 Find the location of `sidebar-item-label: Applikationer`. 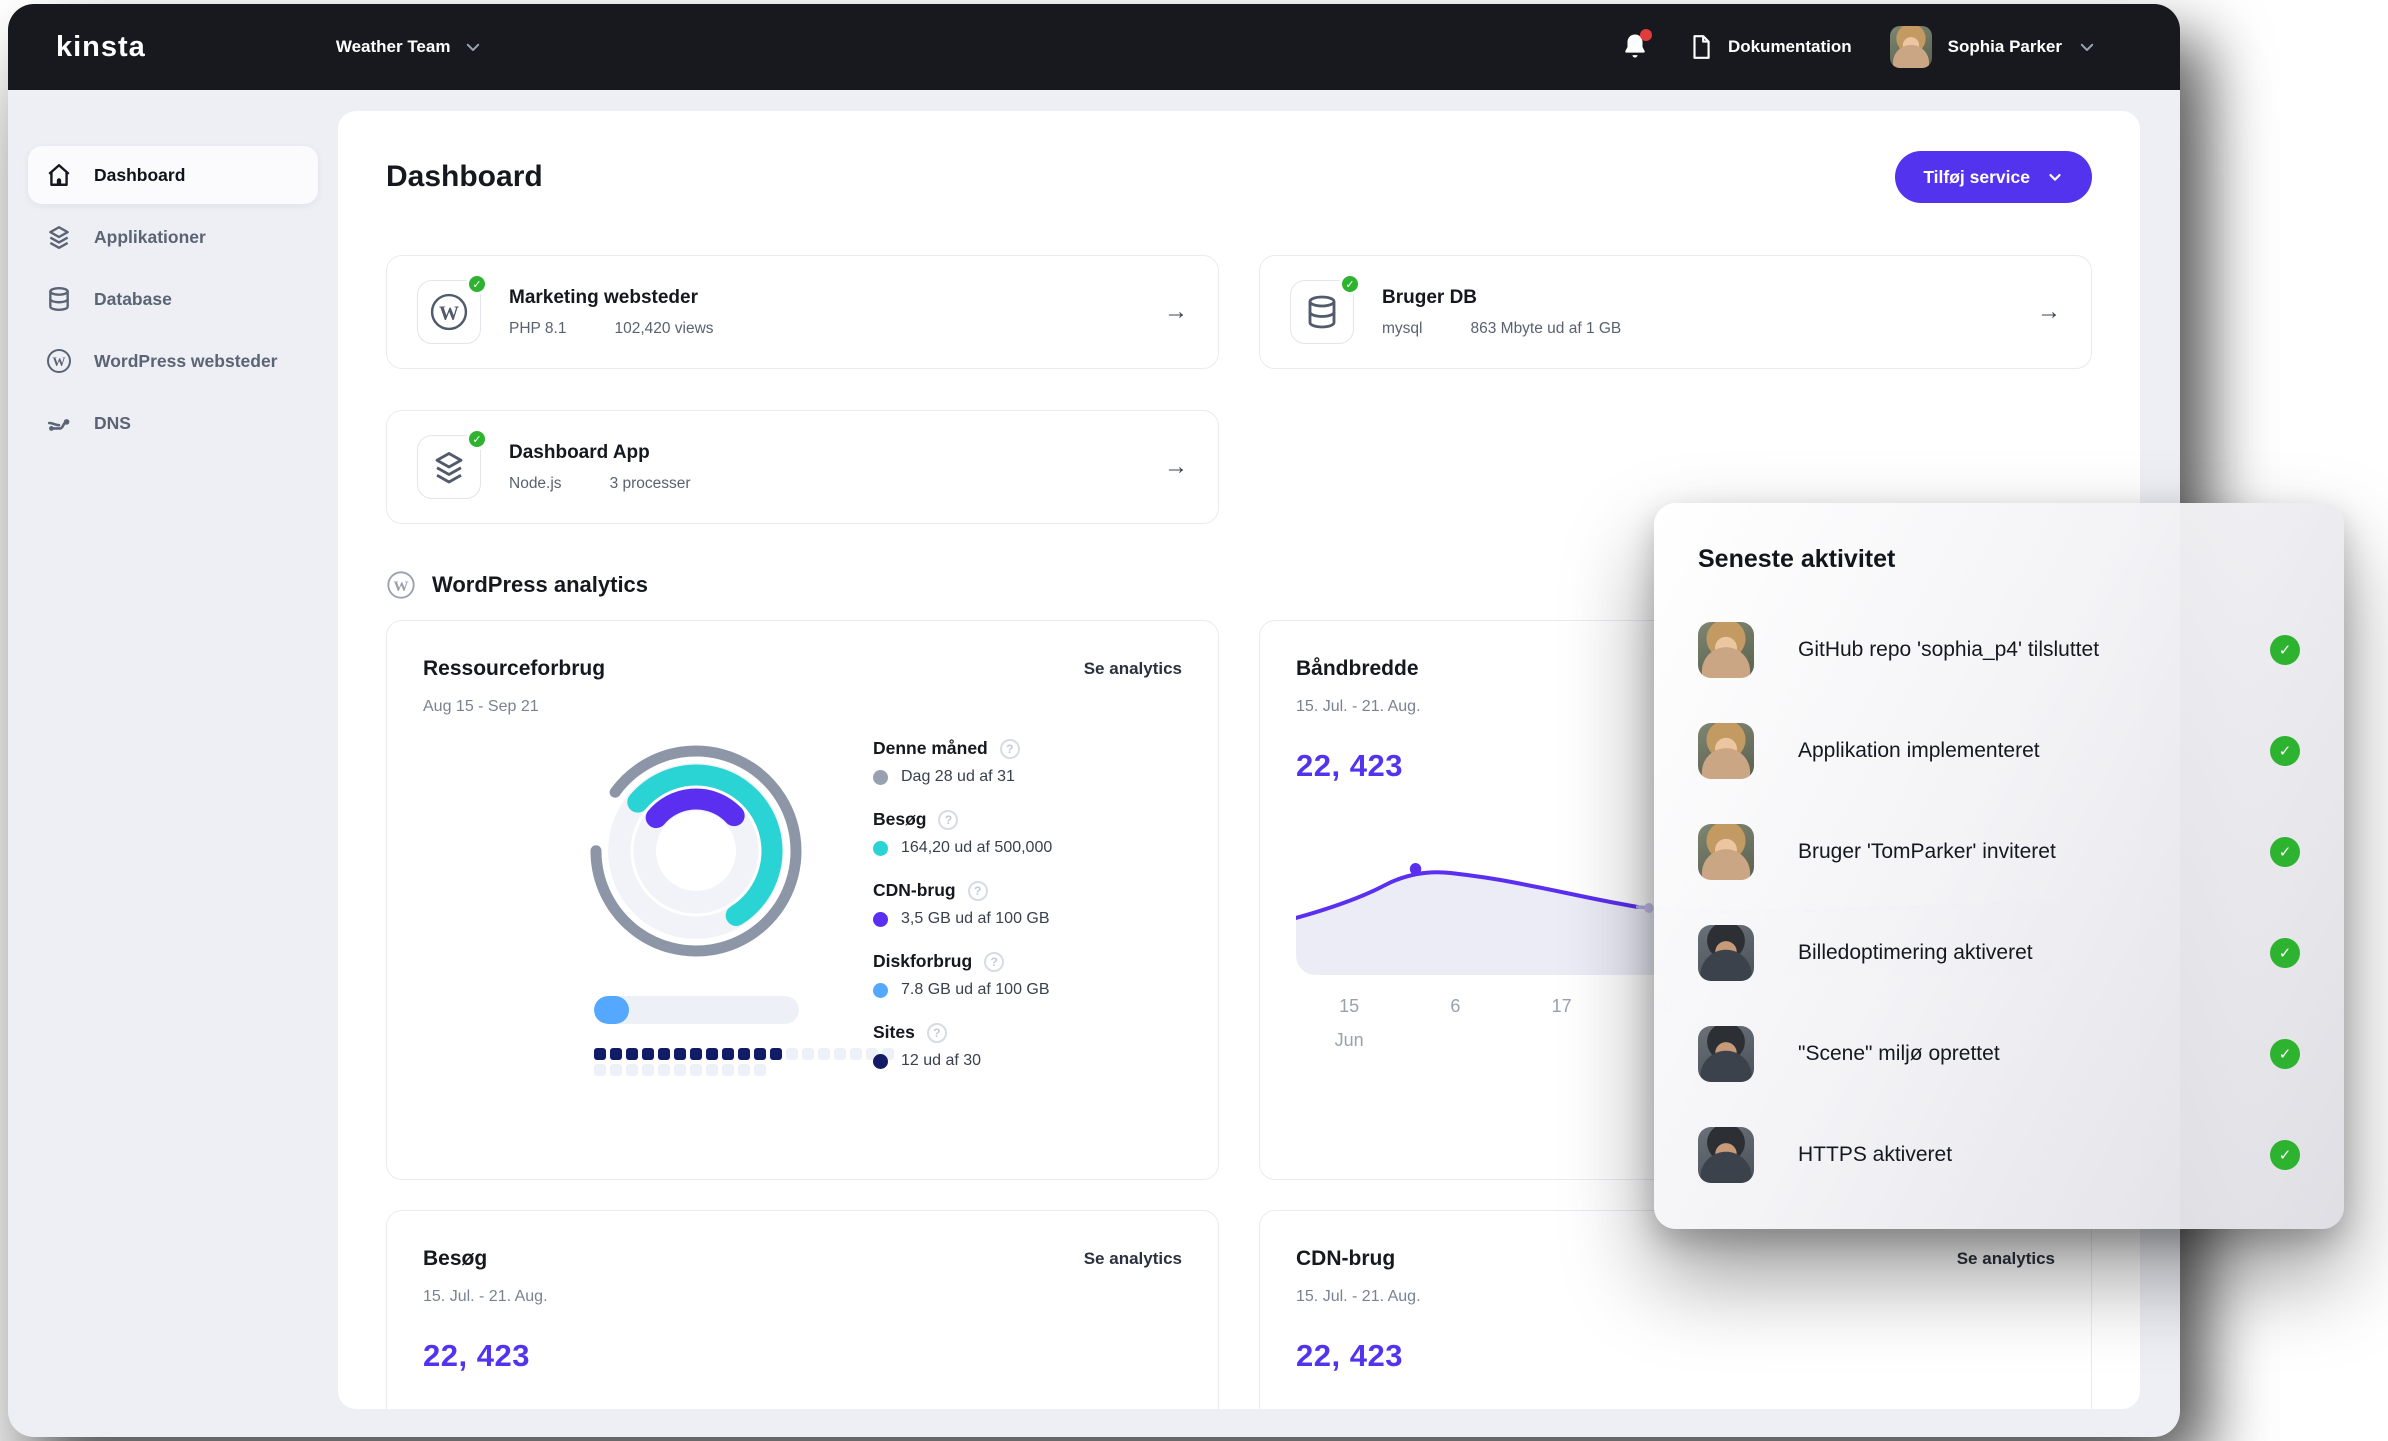

sidebar-item-label: Applikationer is located at coordinates (150, 236).